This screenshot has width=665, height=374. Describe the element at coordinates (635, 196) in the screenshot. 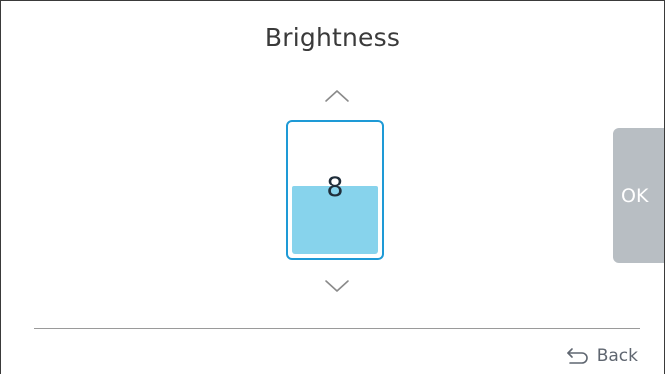

I see `ok-button-label: OK` at that location.